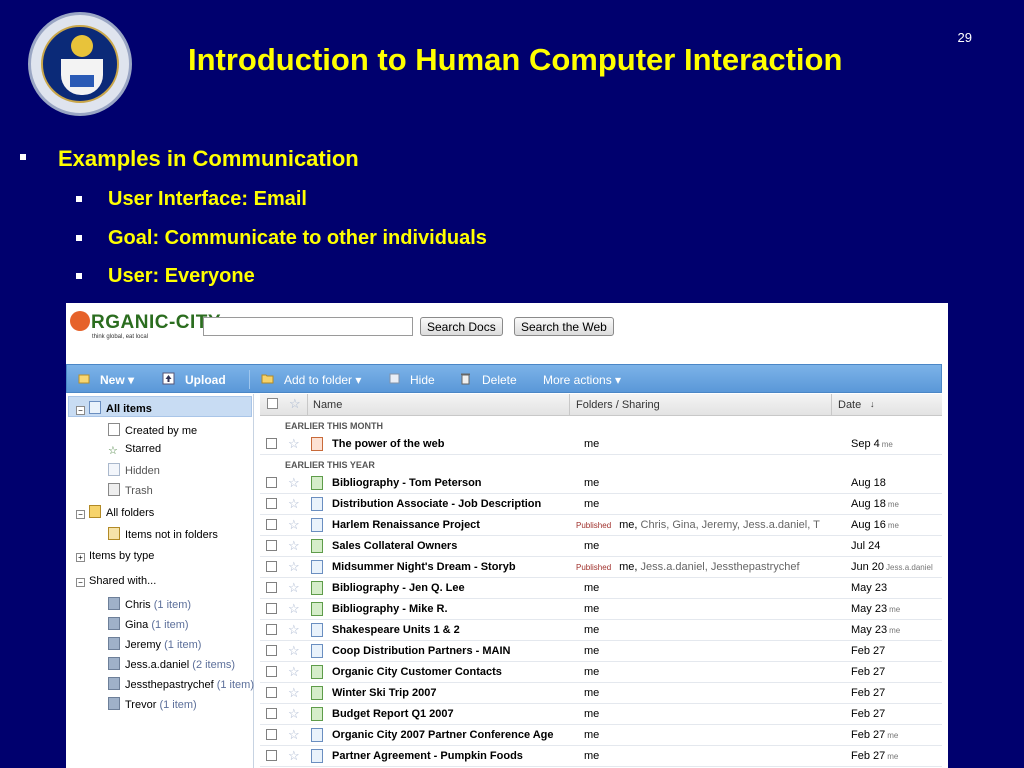 This screenshot has width=1024, height=768. Describe the element at coordinates (205, 380) in the screenshot. I see `upload-button: Upload` at that location.